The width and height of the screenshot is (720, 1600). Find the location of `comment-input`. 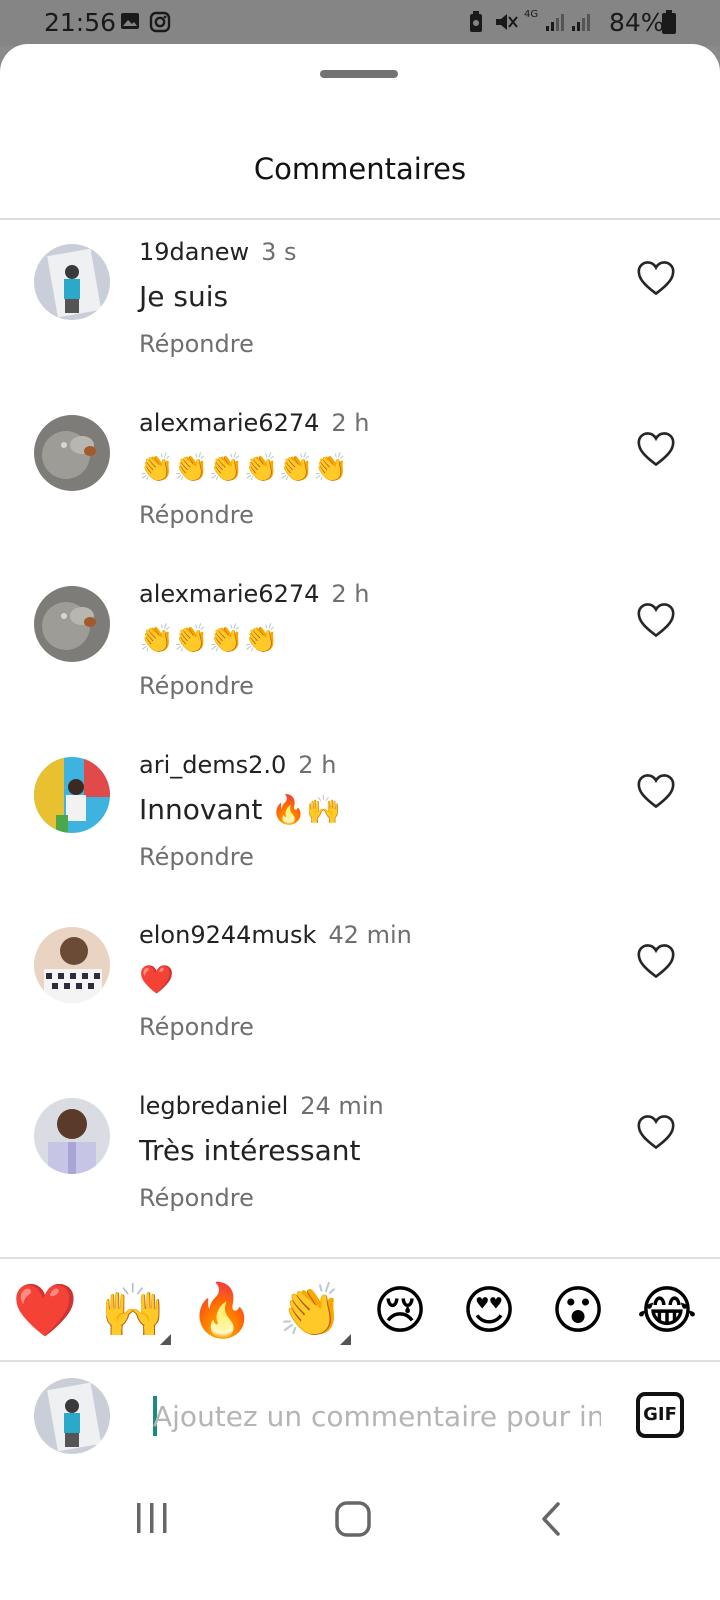

comment-input is located at coordinates (377, 1416).